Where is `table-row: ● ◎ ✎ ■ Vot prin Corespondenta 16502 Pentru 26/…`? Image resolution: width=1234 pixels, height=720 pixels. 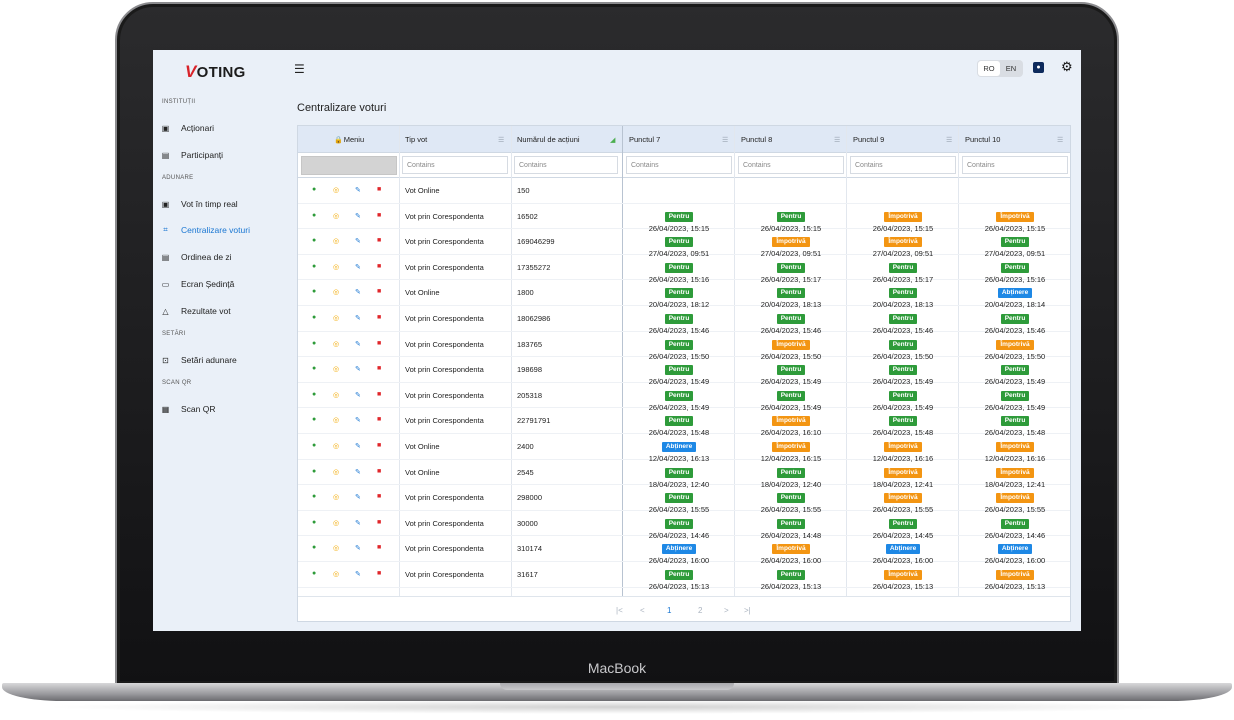 table-row: ● ◎ ✎ ■ Vot prin Corespondenta 16502 Pentru 26/… is located at coordinates (684, 218).